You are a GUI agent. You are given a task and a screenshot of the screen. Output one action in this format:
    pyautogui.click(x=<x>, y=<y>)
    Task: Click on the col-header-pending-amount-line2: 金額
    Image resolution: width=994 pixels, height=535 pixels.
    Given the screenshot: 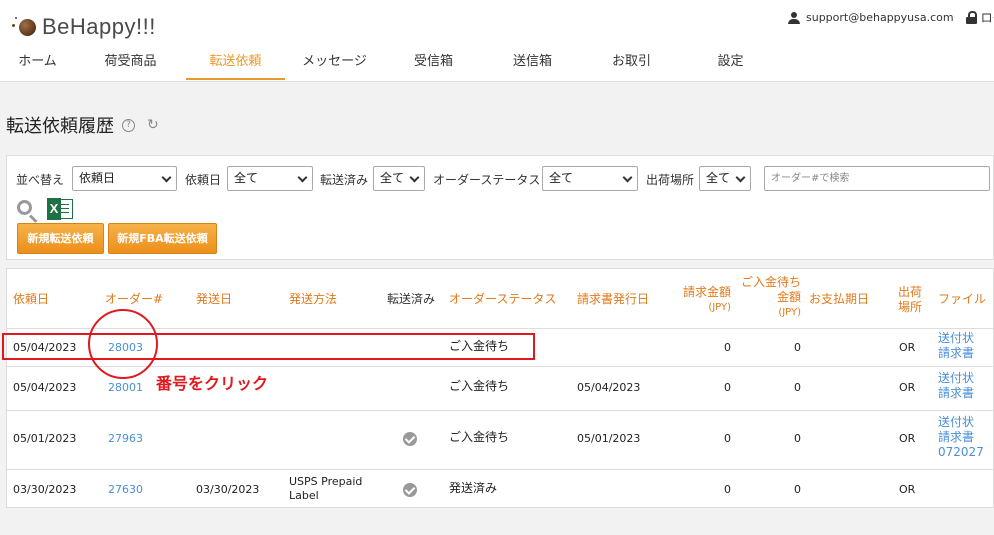 What is the action you would take?
    pyautogui.click(x=788, y=297)
    